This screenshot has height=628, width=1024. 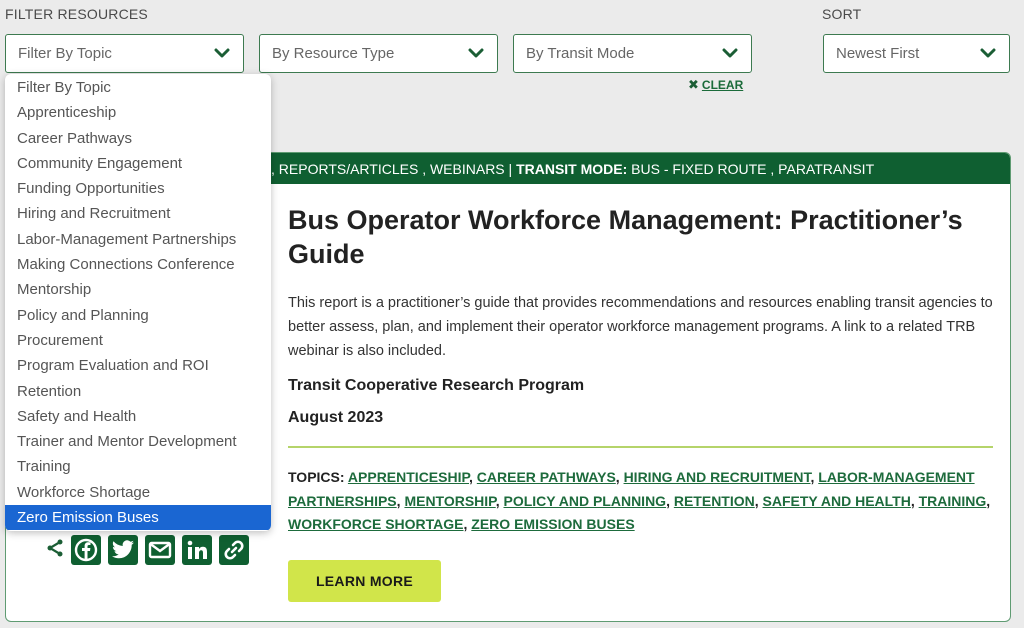 I want to click on resource-type-select: By Resource Type, so click(x=378, y=53).